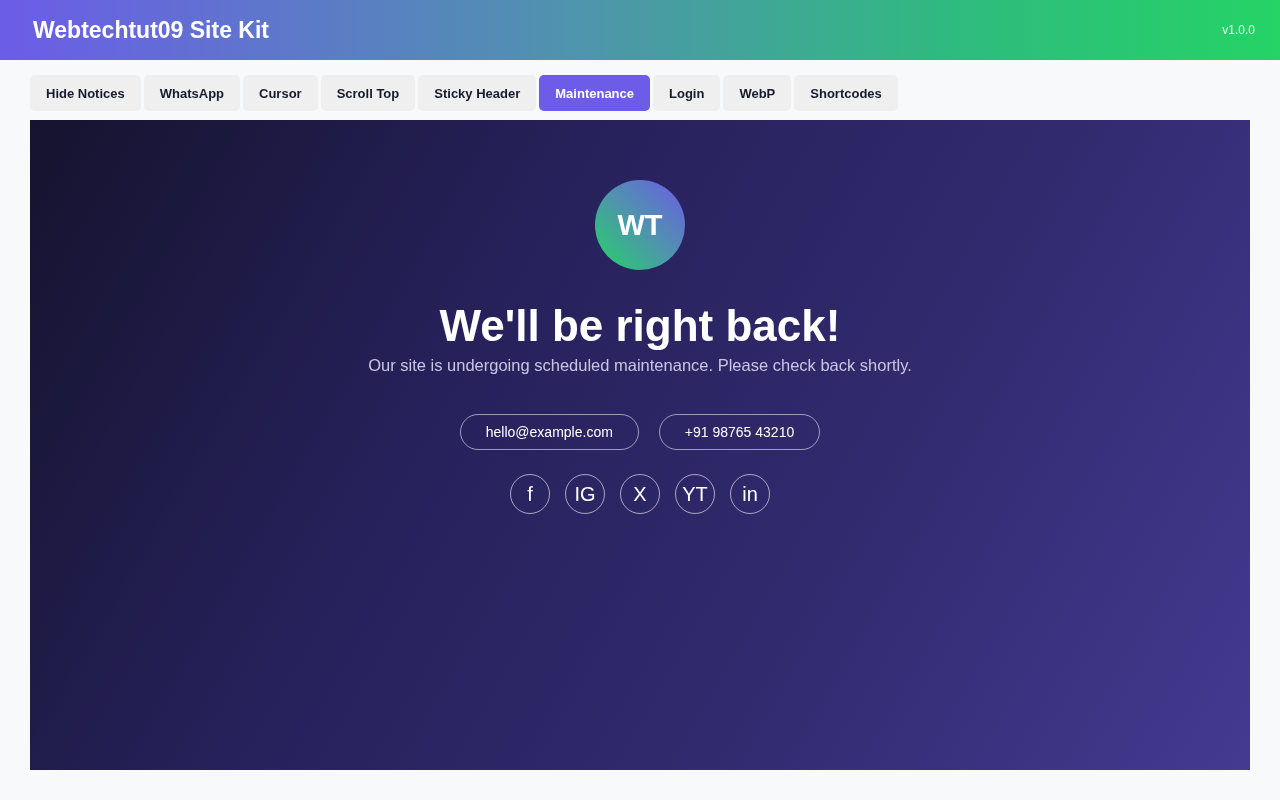 Image resolution: width=1280 pixels, height=800 pixels. What do you see at coordinates (640, 365) in the screenshot?
I see `maintenance-message: Our site is undergoing scheduled maintenance. Please check back shortly.` at bounding box center [640, 365].